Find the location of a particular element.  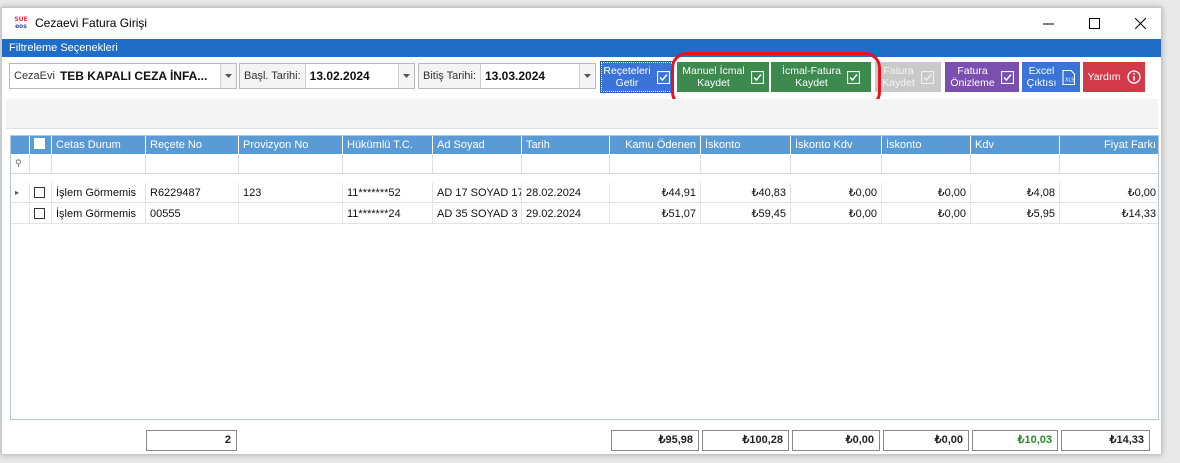

excel-ciktisi-label: Excel Çıktısı is located at coordinates (1042, 77).